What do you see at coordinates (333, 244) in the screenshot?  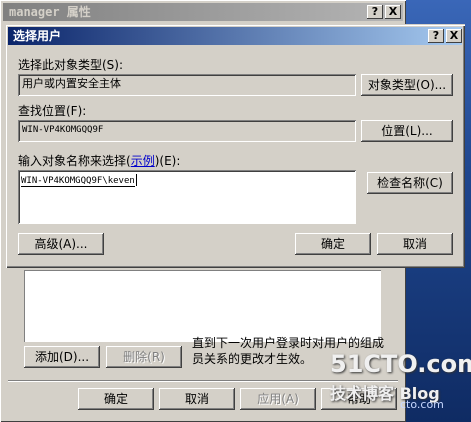 I see `dialog-ok-button: 确定` at bounding box center [333, 244].